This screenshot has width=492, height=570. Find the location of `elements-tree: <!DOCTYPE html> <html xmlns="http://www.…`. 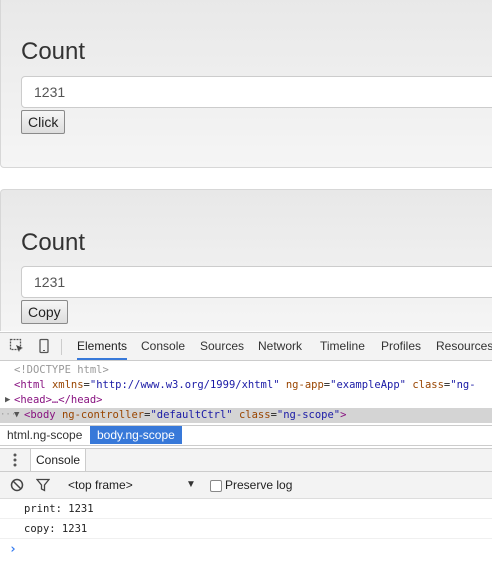

elements-tree: <!DOCTYPE html> <html xmlns="http://www.… is located at coordinates (246, 393).